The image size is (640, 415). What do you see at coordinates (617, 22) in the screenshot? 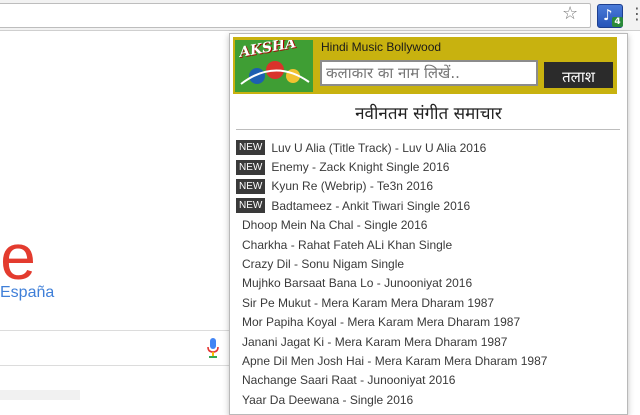
I see `extension-badge: 4` at bounding box center [617, 22].